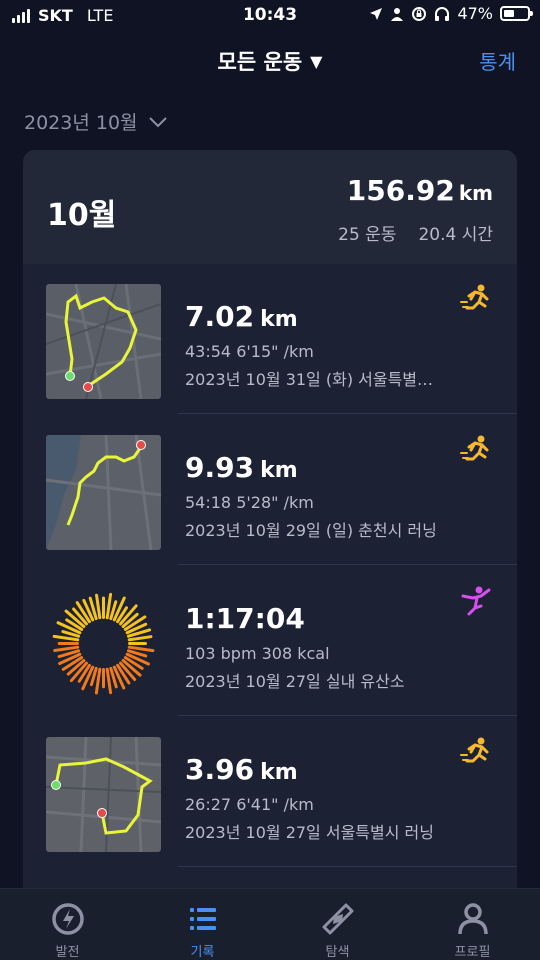  I want to click on activity-date-location: 2023년 10월 27일 서울특별시 러닝, so click(309, 832).